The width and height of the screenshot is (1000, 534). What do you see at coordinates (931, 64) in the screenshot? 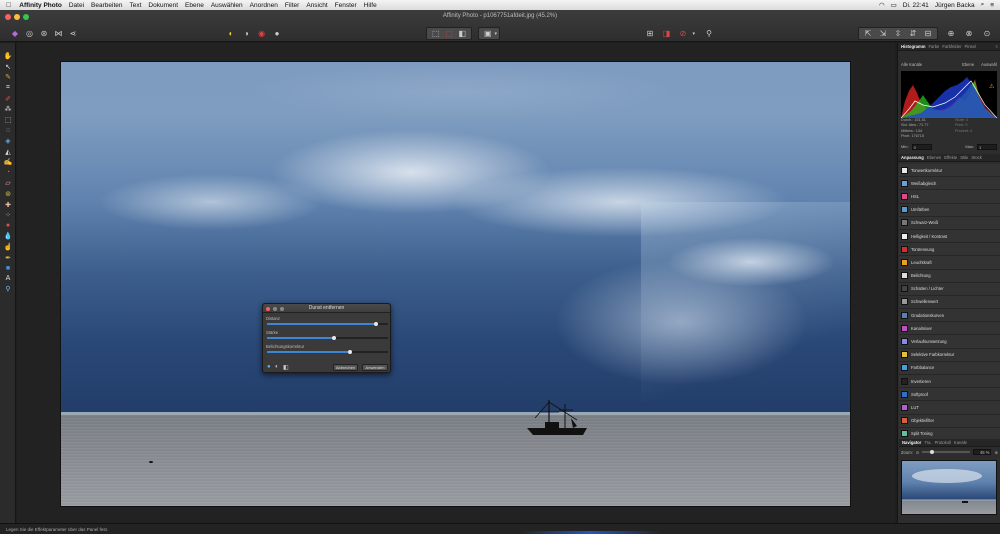
I see `channel-dropdown: Alle Kanäle` at bounding box center [931, 64].